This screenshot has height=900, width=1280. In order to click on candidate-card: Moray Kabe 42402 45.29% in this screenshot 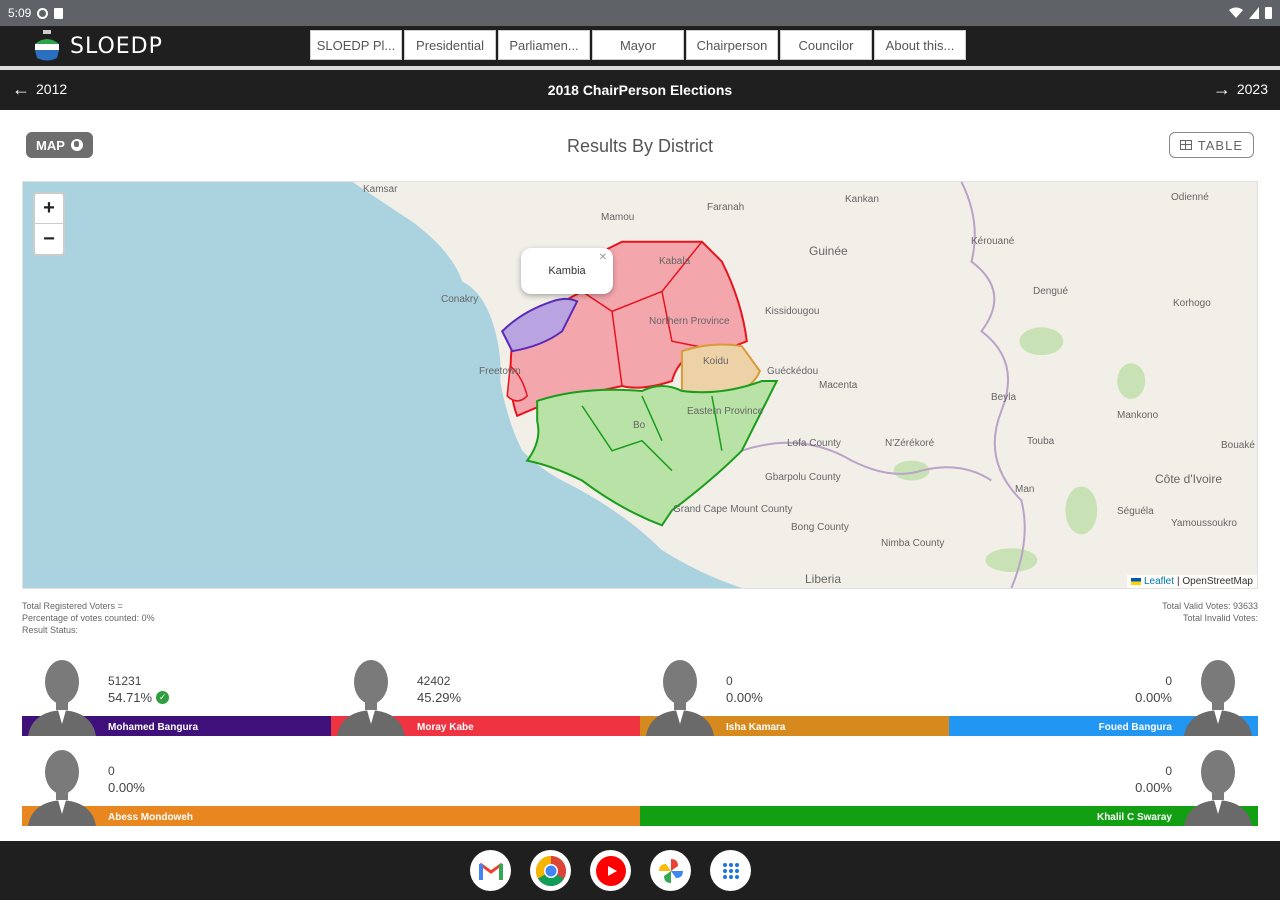, I will do `click(485, 696)`.